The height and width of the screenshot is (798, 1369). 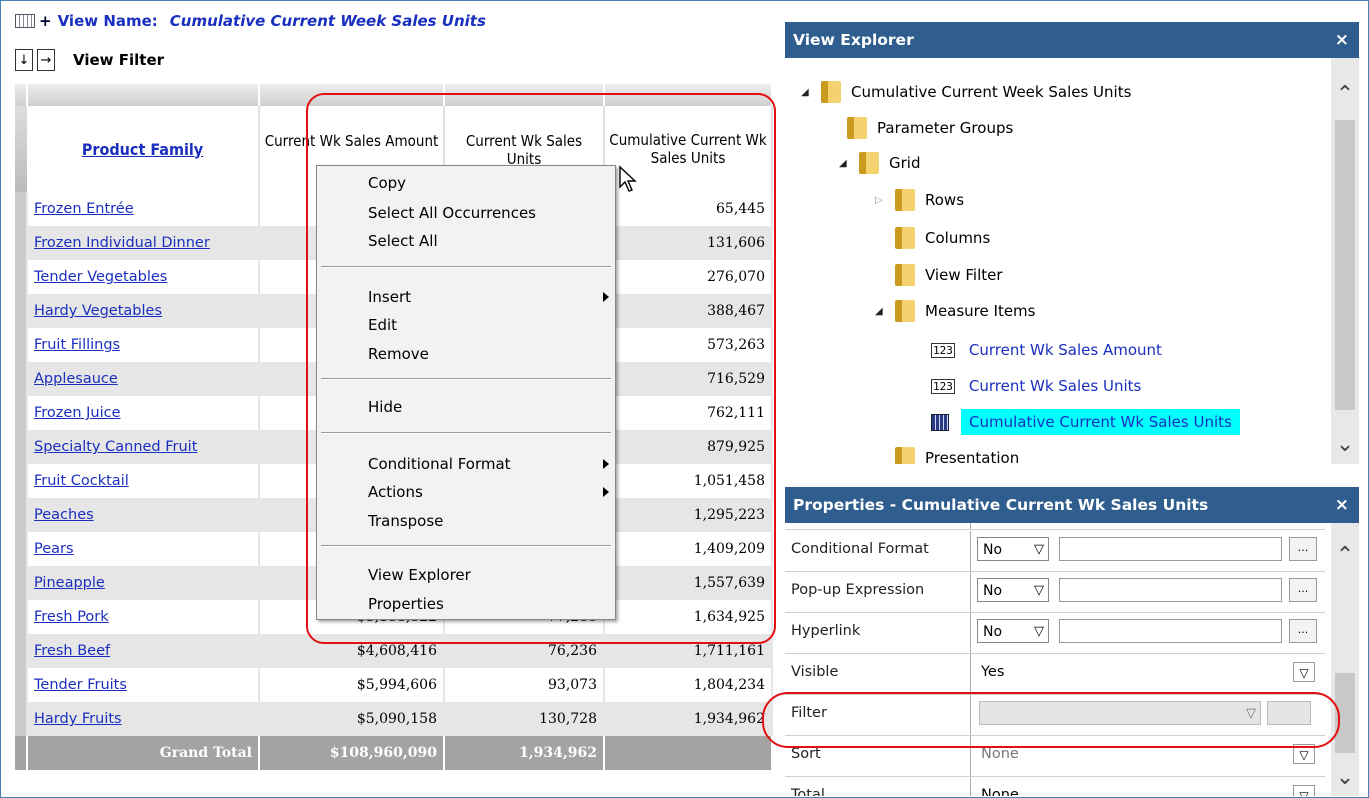 I want to click on scrollbar-thumb, so click(x=1345, y=265).